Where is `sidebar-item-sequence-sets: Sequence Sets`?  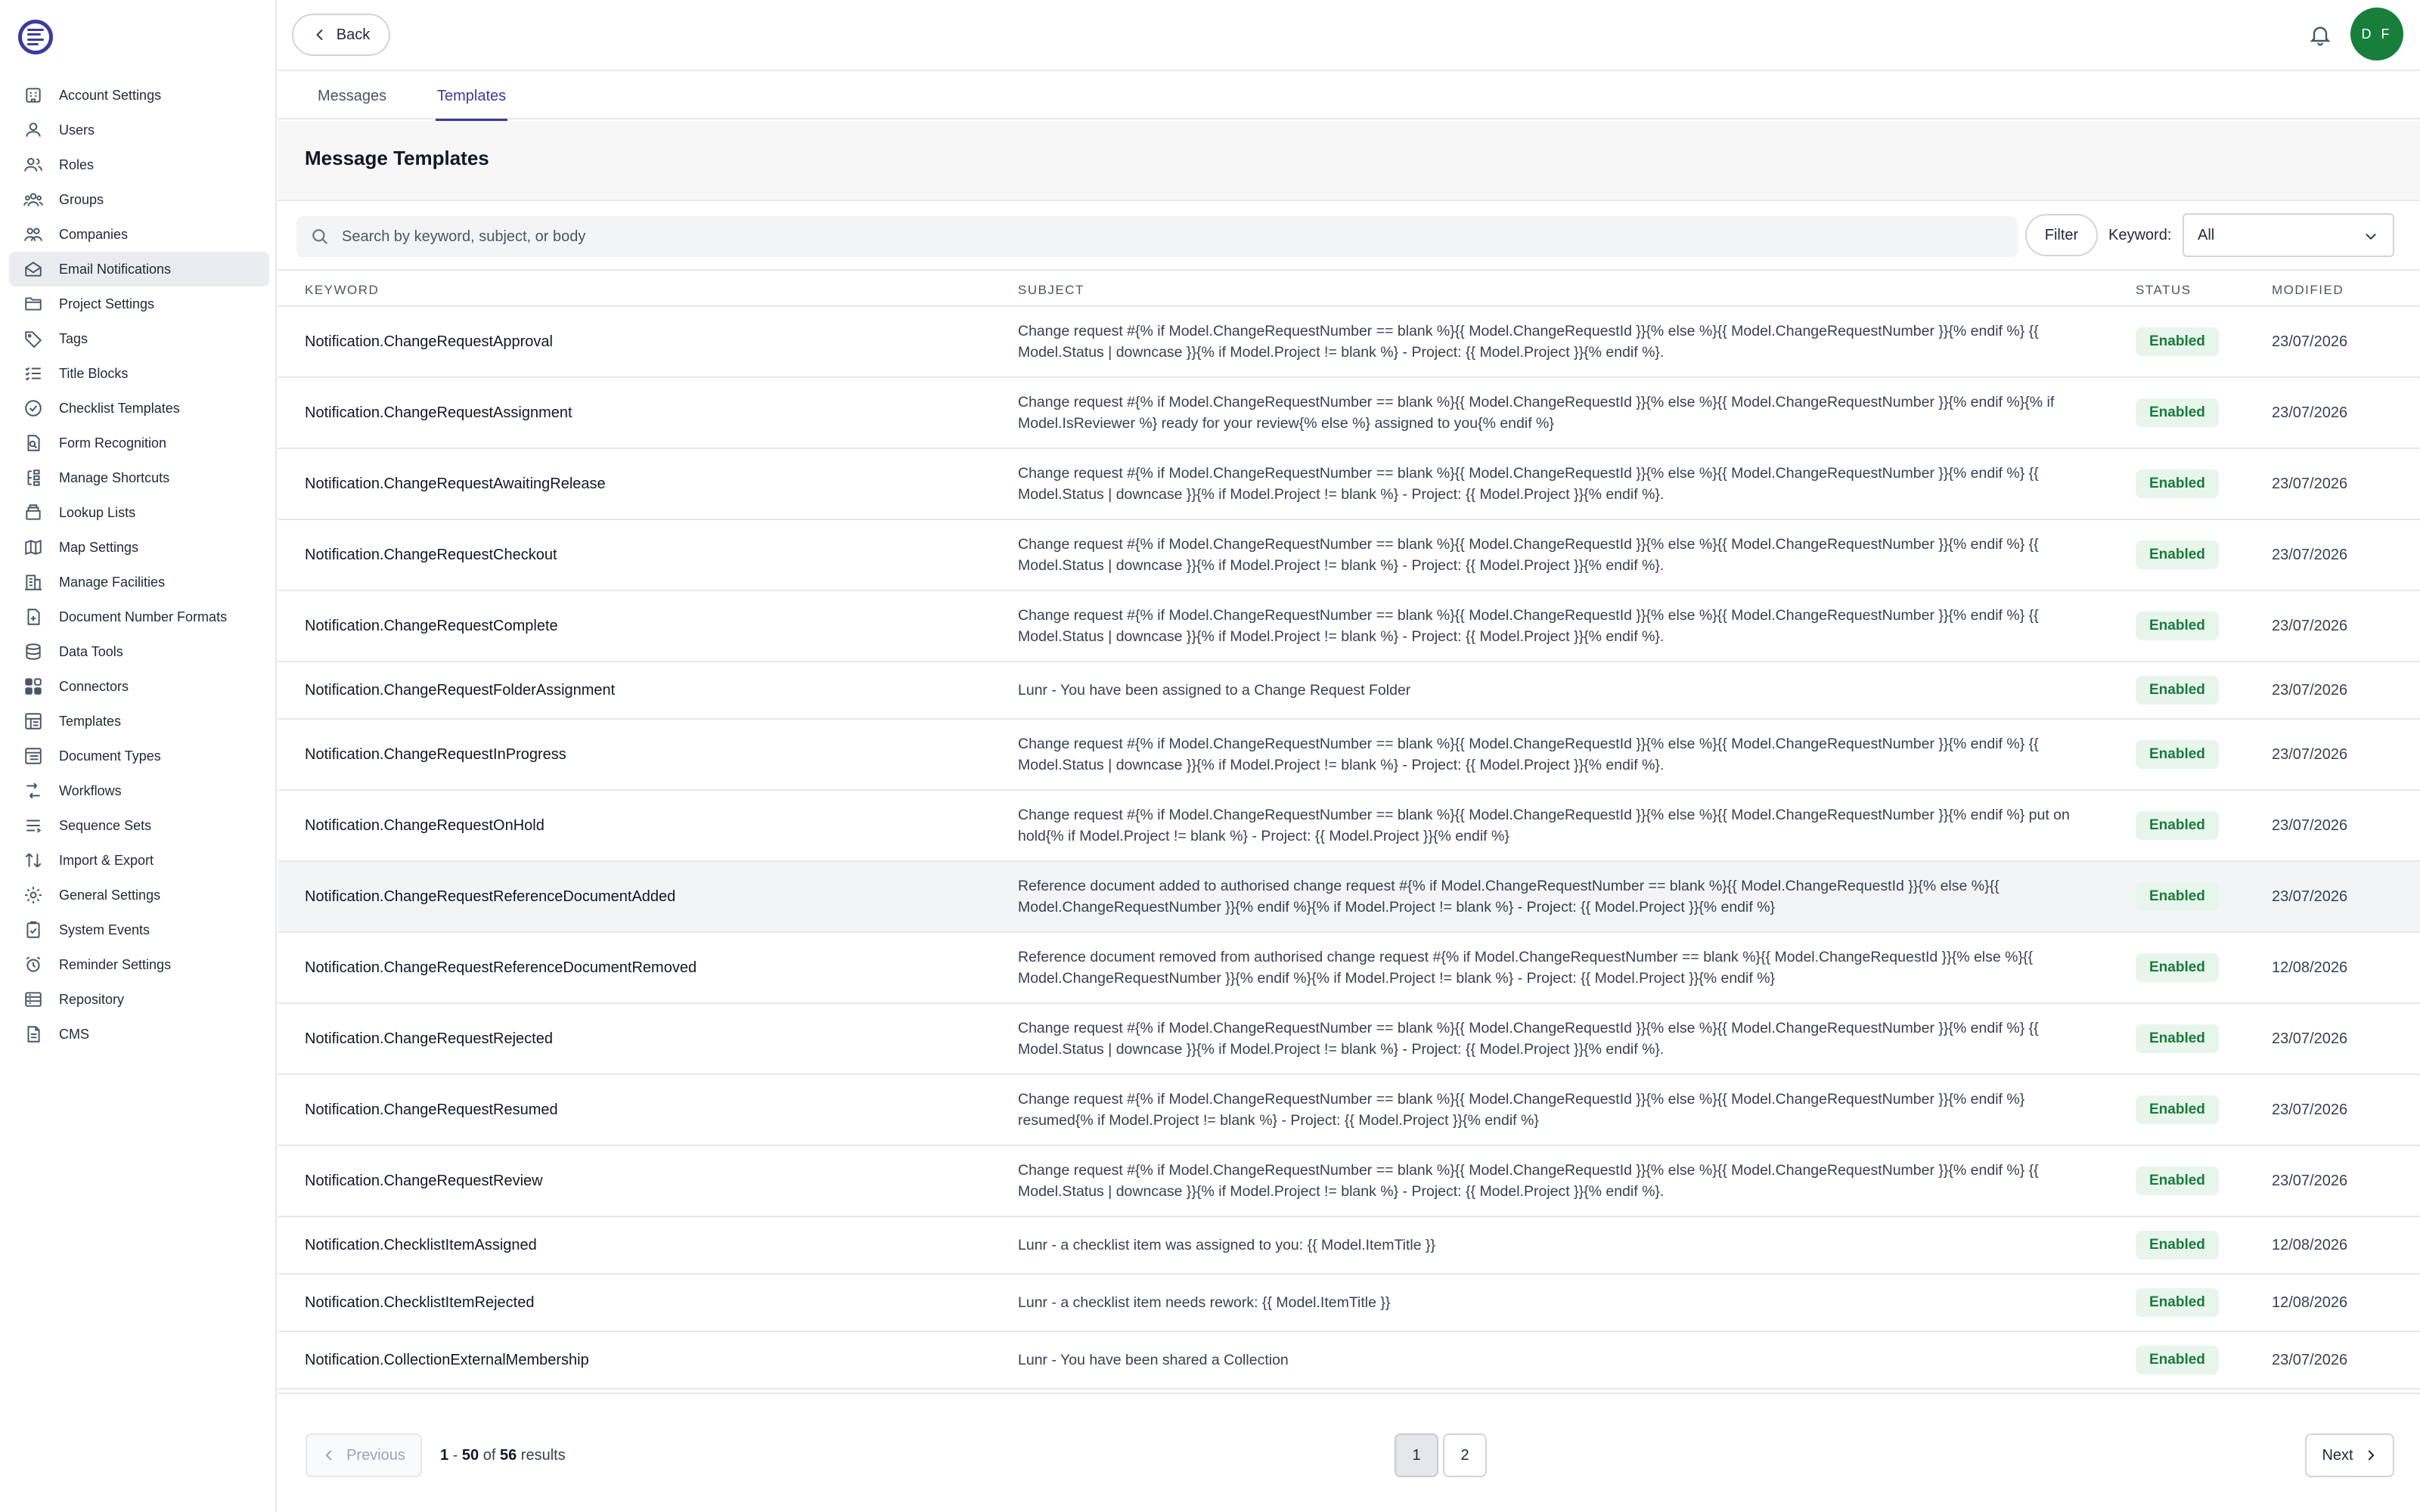
sidebar-item-sequence-sets: Sequence Sets is located at coordinates (139, 826).